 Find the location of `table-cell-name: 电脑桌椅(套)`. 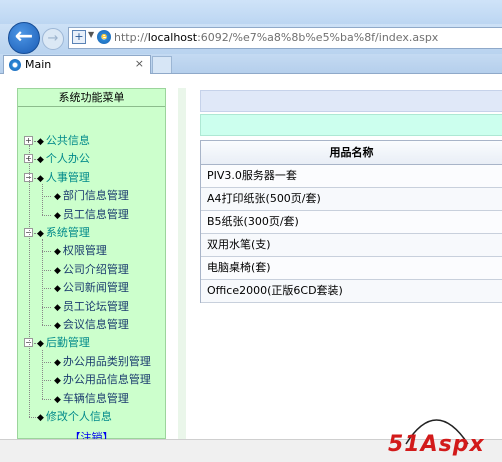

table-cell-name: 电脑桌椅(套) is located at coordinates (239, 267).